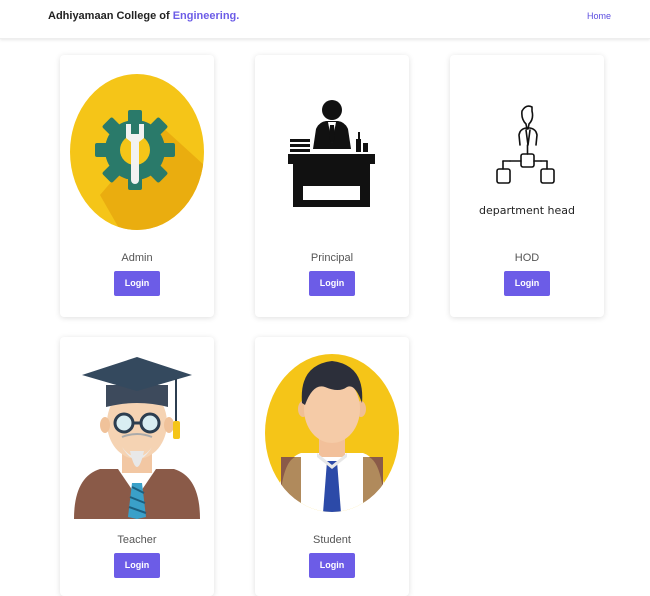 The height and width of the screenshot is (596, 650). I want to click on student-card: Student Login, so click(332, 466).